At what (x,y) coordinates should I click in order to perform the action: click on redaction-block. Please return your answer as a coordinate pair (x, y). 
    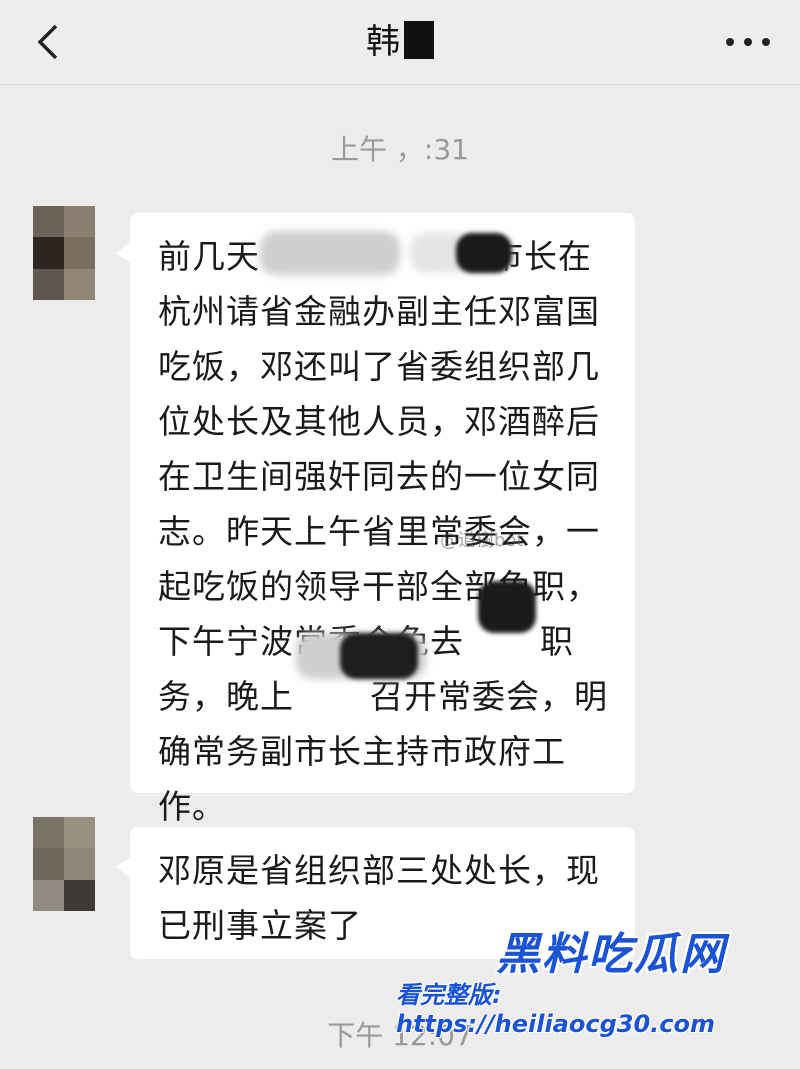
    Looking at the image, I should click on (419, 40).